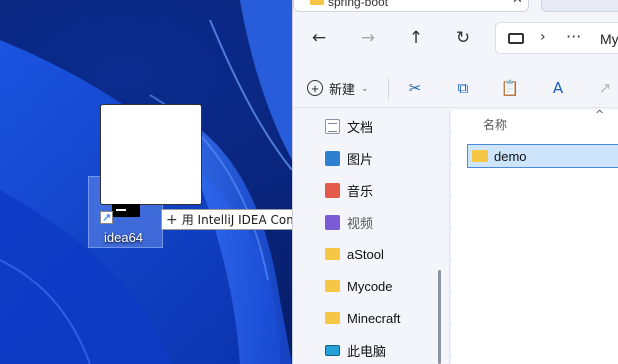 The image size is (618, 364). Describe the element at coordinates (368, 38) in the screenshot. I see `forward-button: →` at that location.